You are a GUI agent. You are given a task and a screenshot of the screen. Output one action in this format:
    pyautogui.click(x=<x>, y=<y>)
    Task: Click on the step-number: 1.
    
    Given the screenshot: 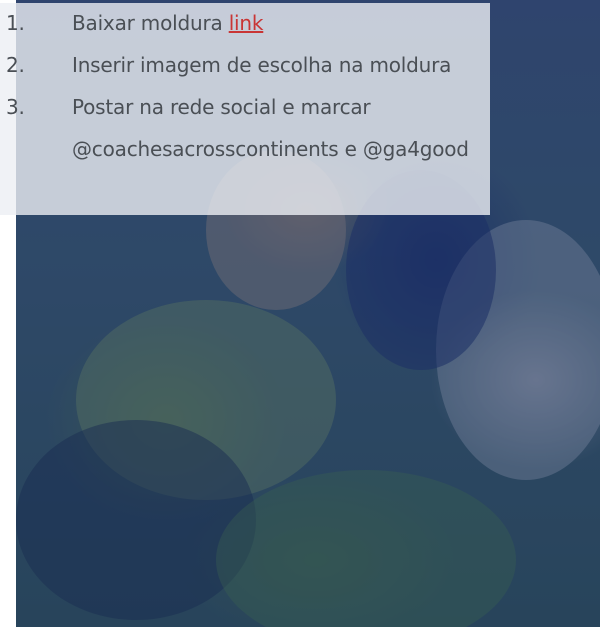 What is the action you would take?
    pyautogui.click(x=15, y=23)
    